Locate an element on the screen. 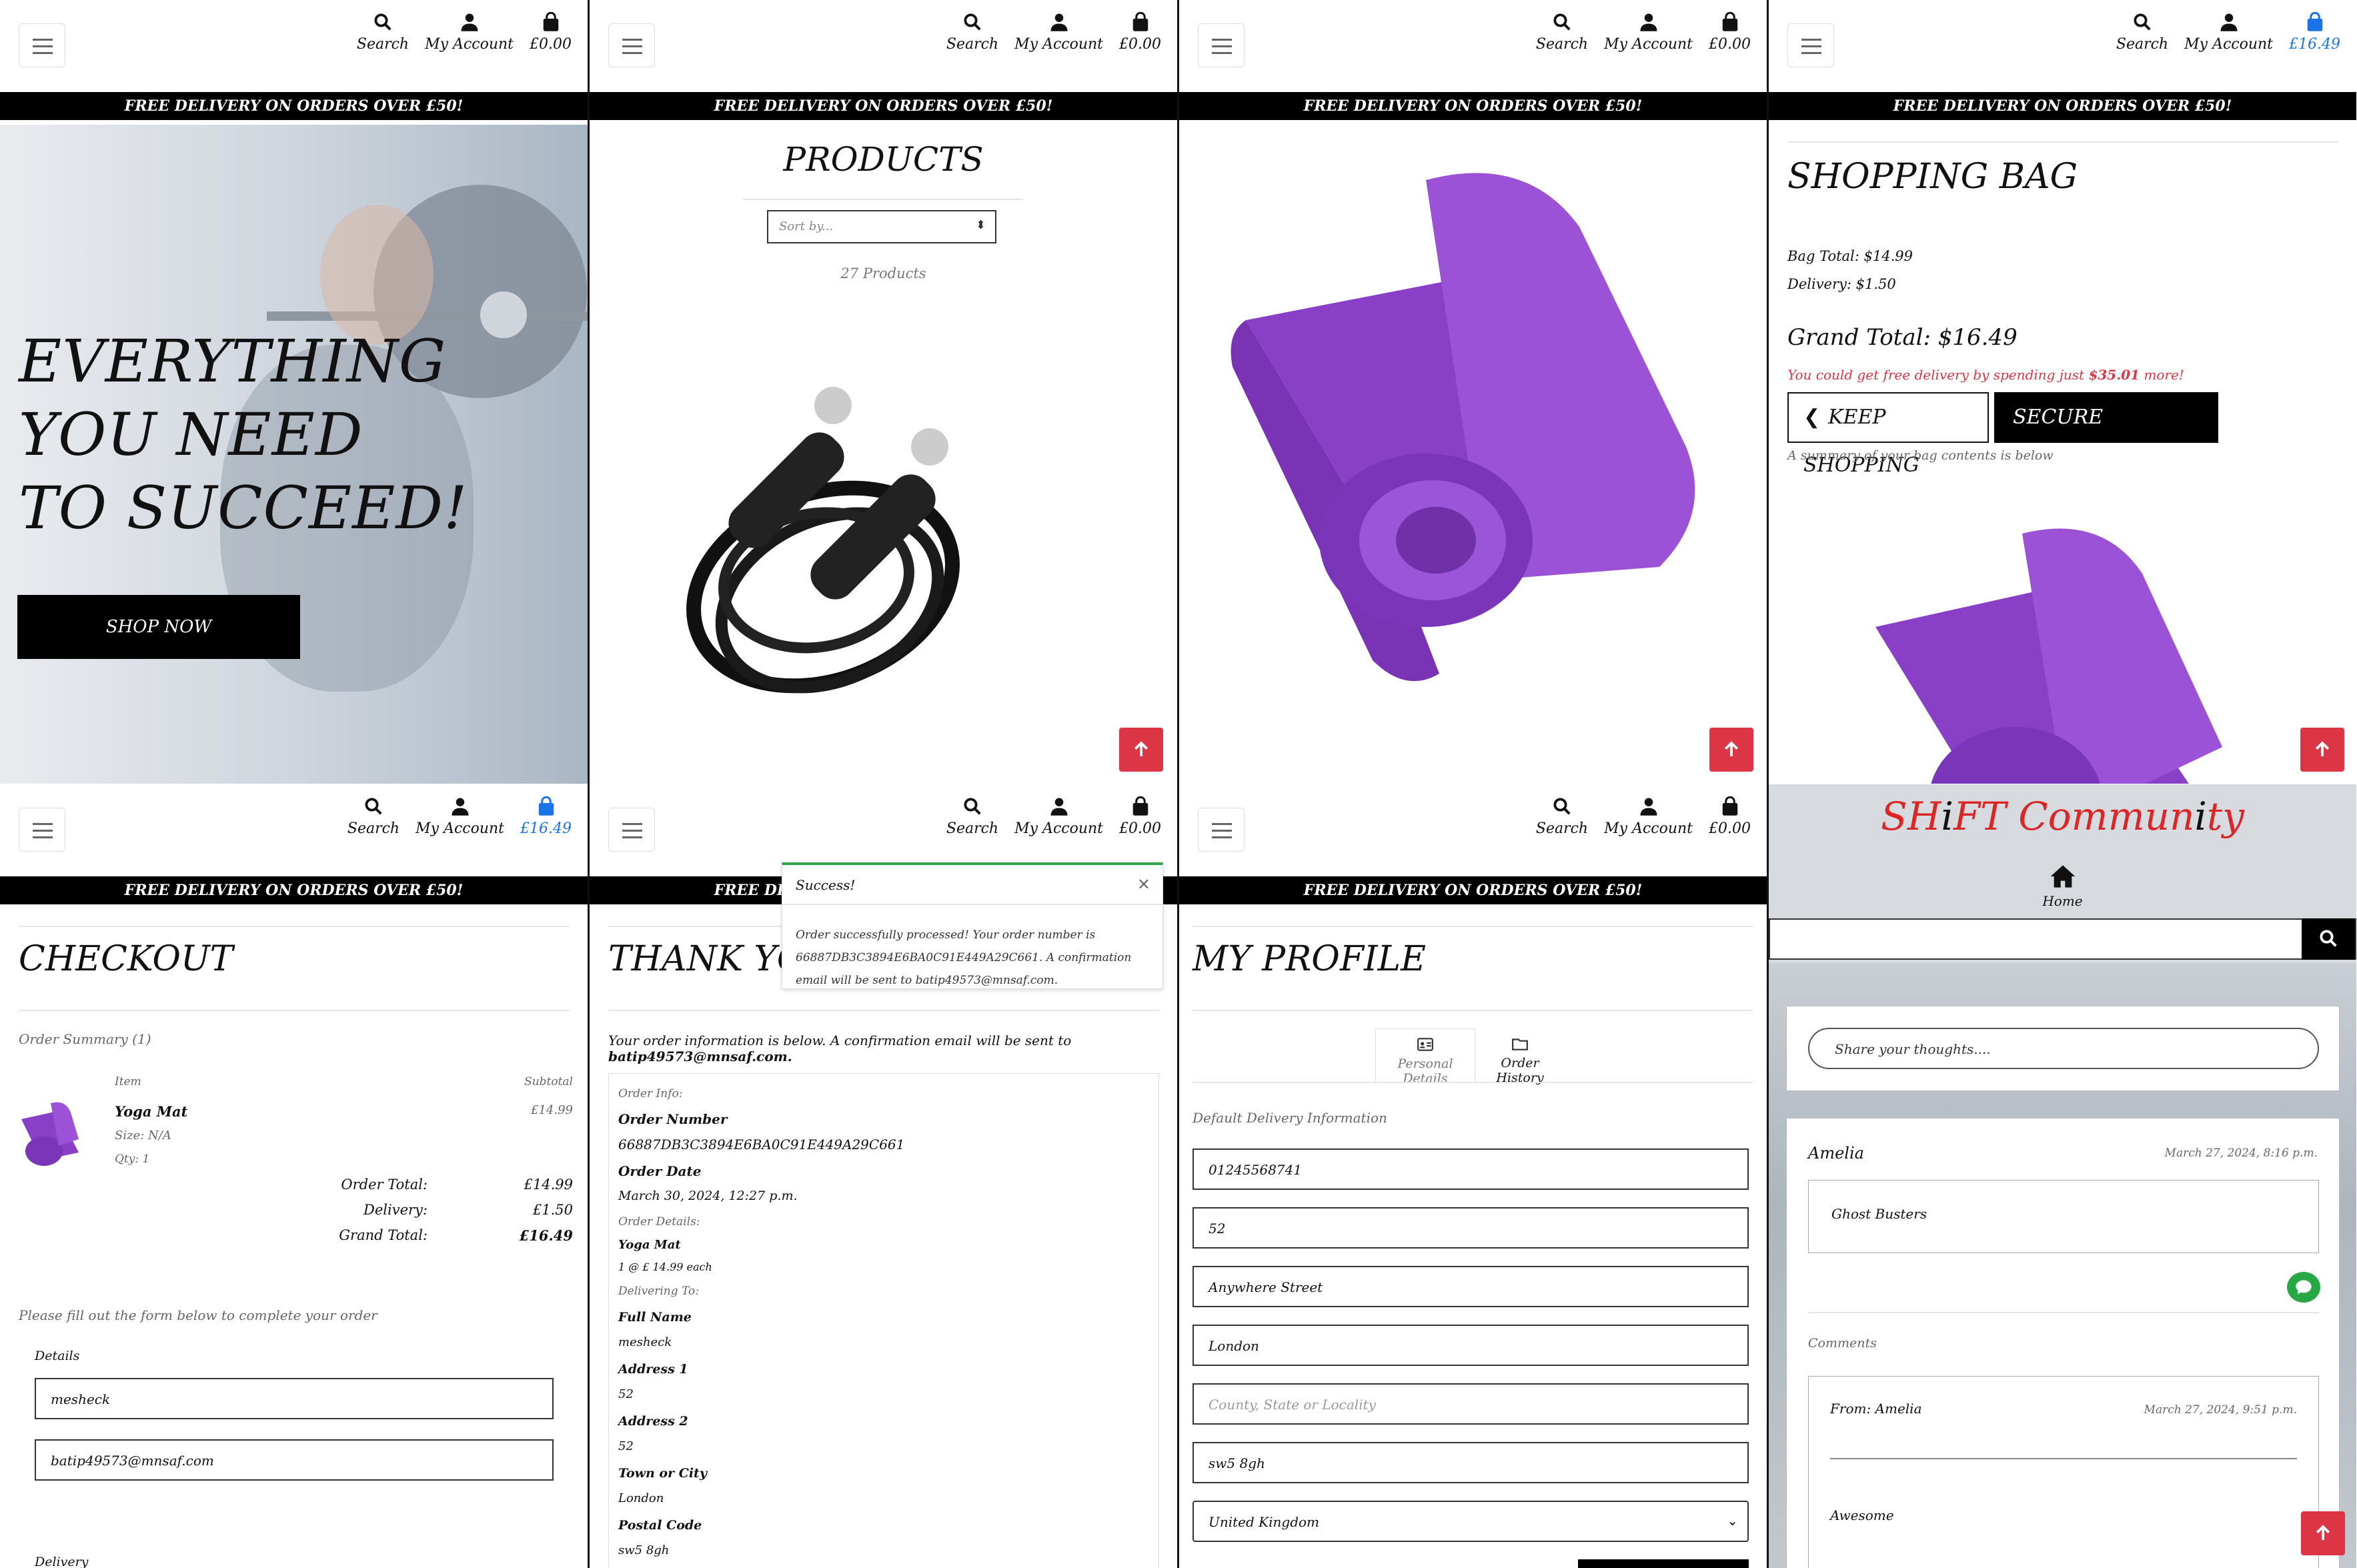 Image resolution: width=2357 pixels, height=1568 pixels. address2-label: Address 2 is located at coordinates (653, 1421).